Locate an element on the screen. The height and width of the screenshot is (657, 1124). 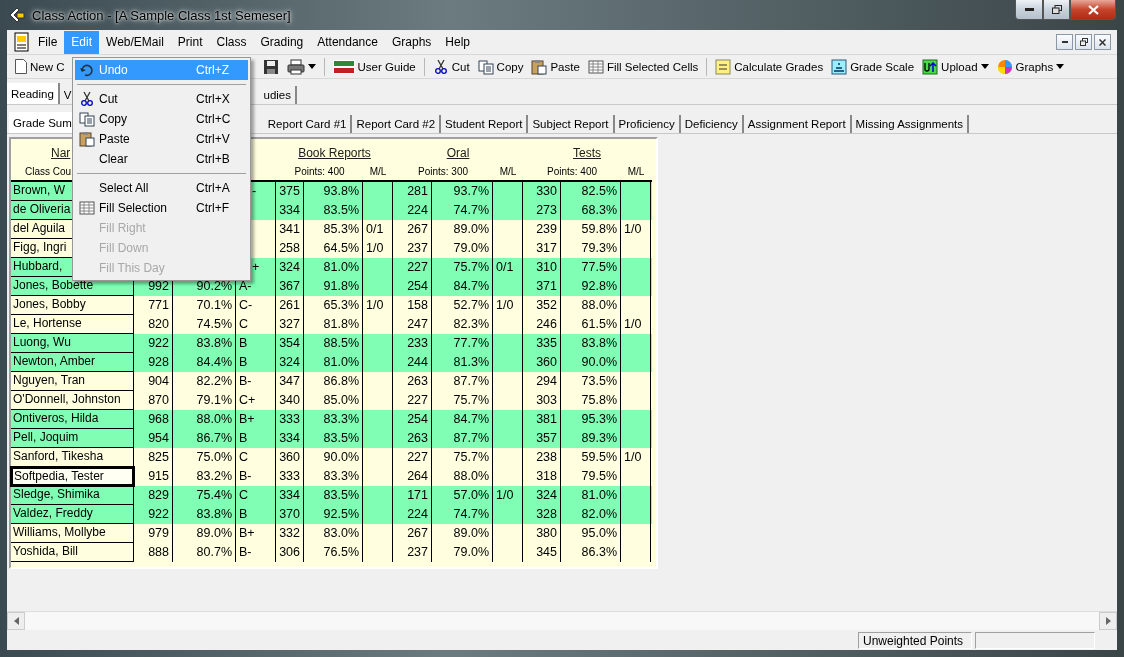
menu-item: Grading is located at coordinates (282, 42).